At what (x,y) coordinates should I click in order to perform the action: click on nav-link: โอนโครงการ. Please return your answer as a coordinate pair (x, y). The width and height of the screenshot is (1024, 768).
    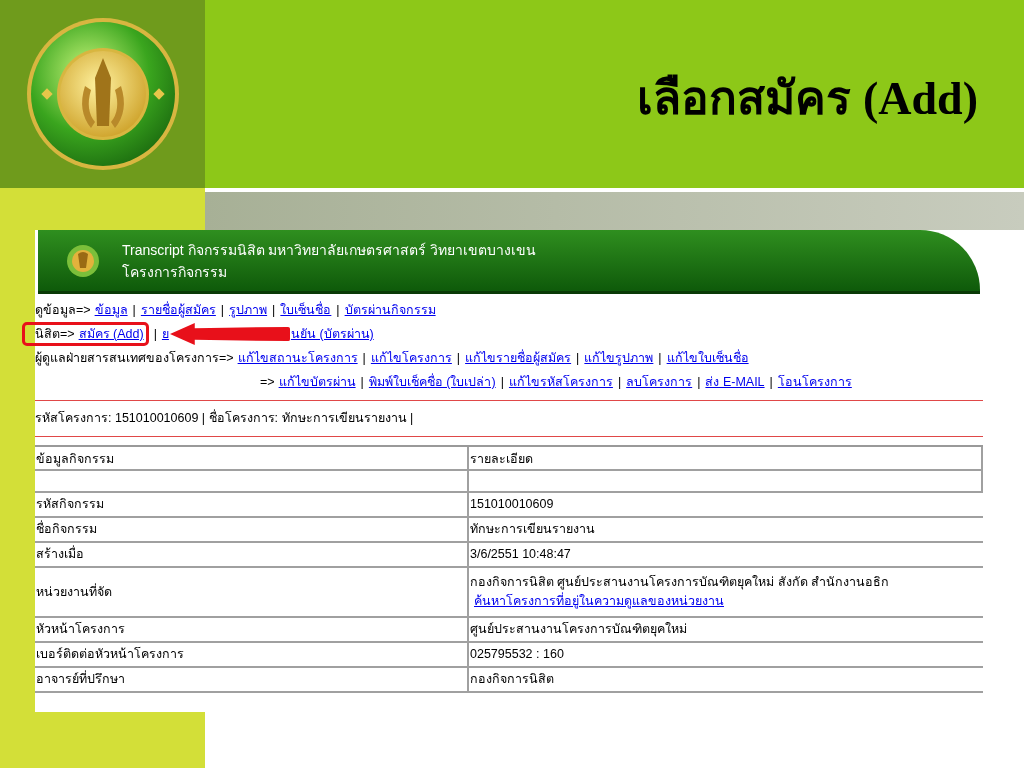
    Looking at the image, I should click on (814, 382).